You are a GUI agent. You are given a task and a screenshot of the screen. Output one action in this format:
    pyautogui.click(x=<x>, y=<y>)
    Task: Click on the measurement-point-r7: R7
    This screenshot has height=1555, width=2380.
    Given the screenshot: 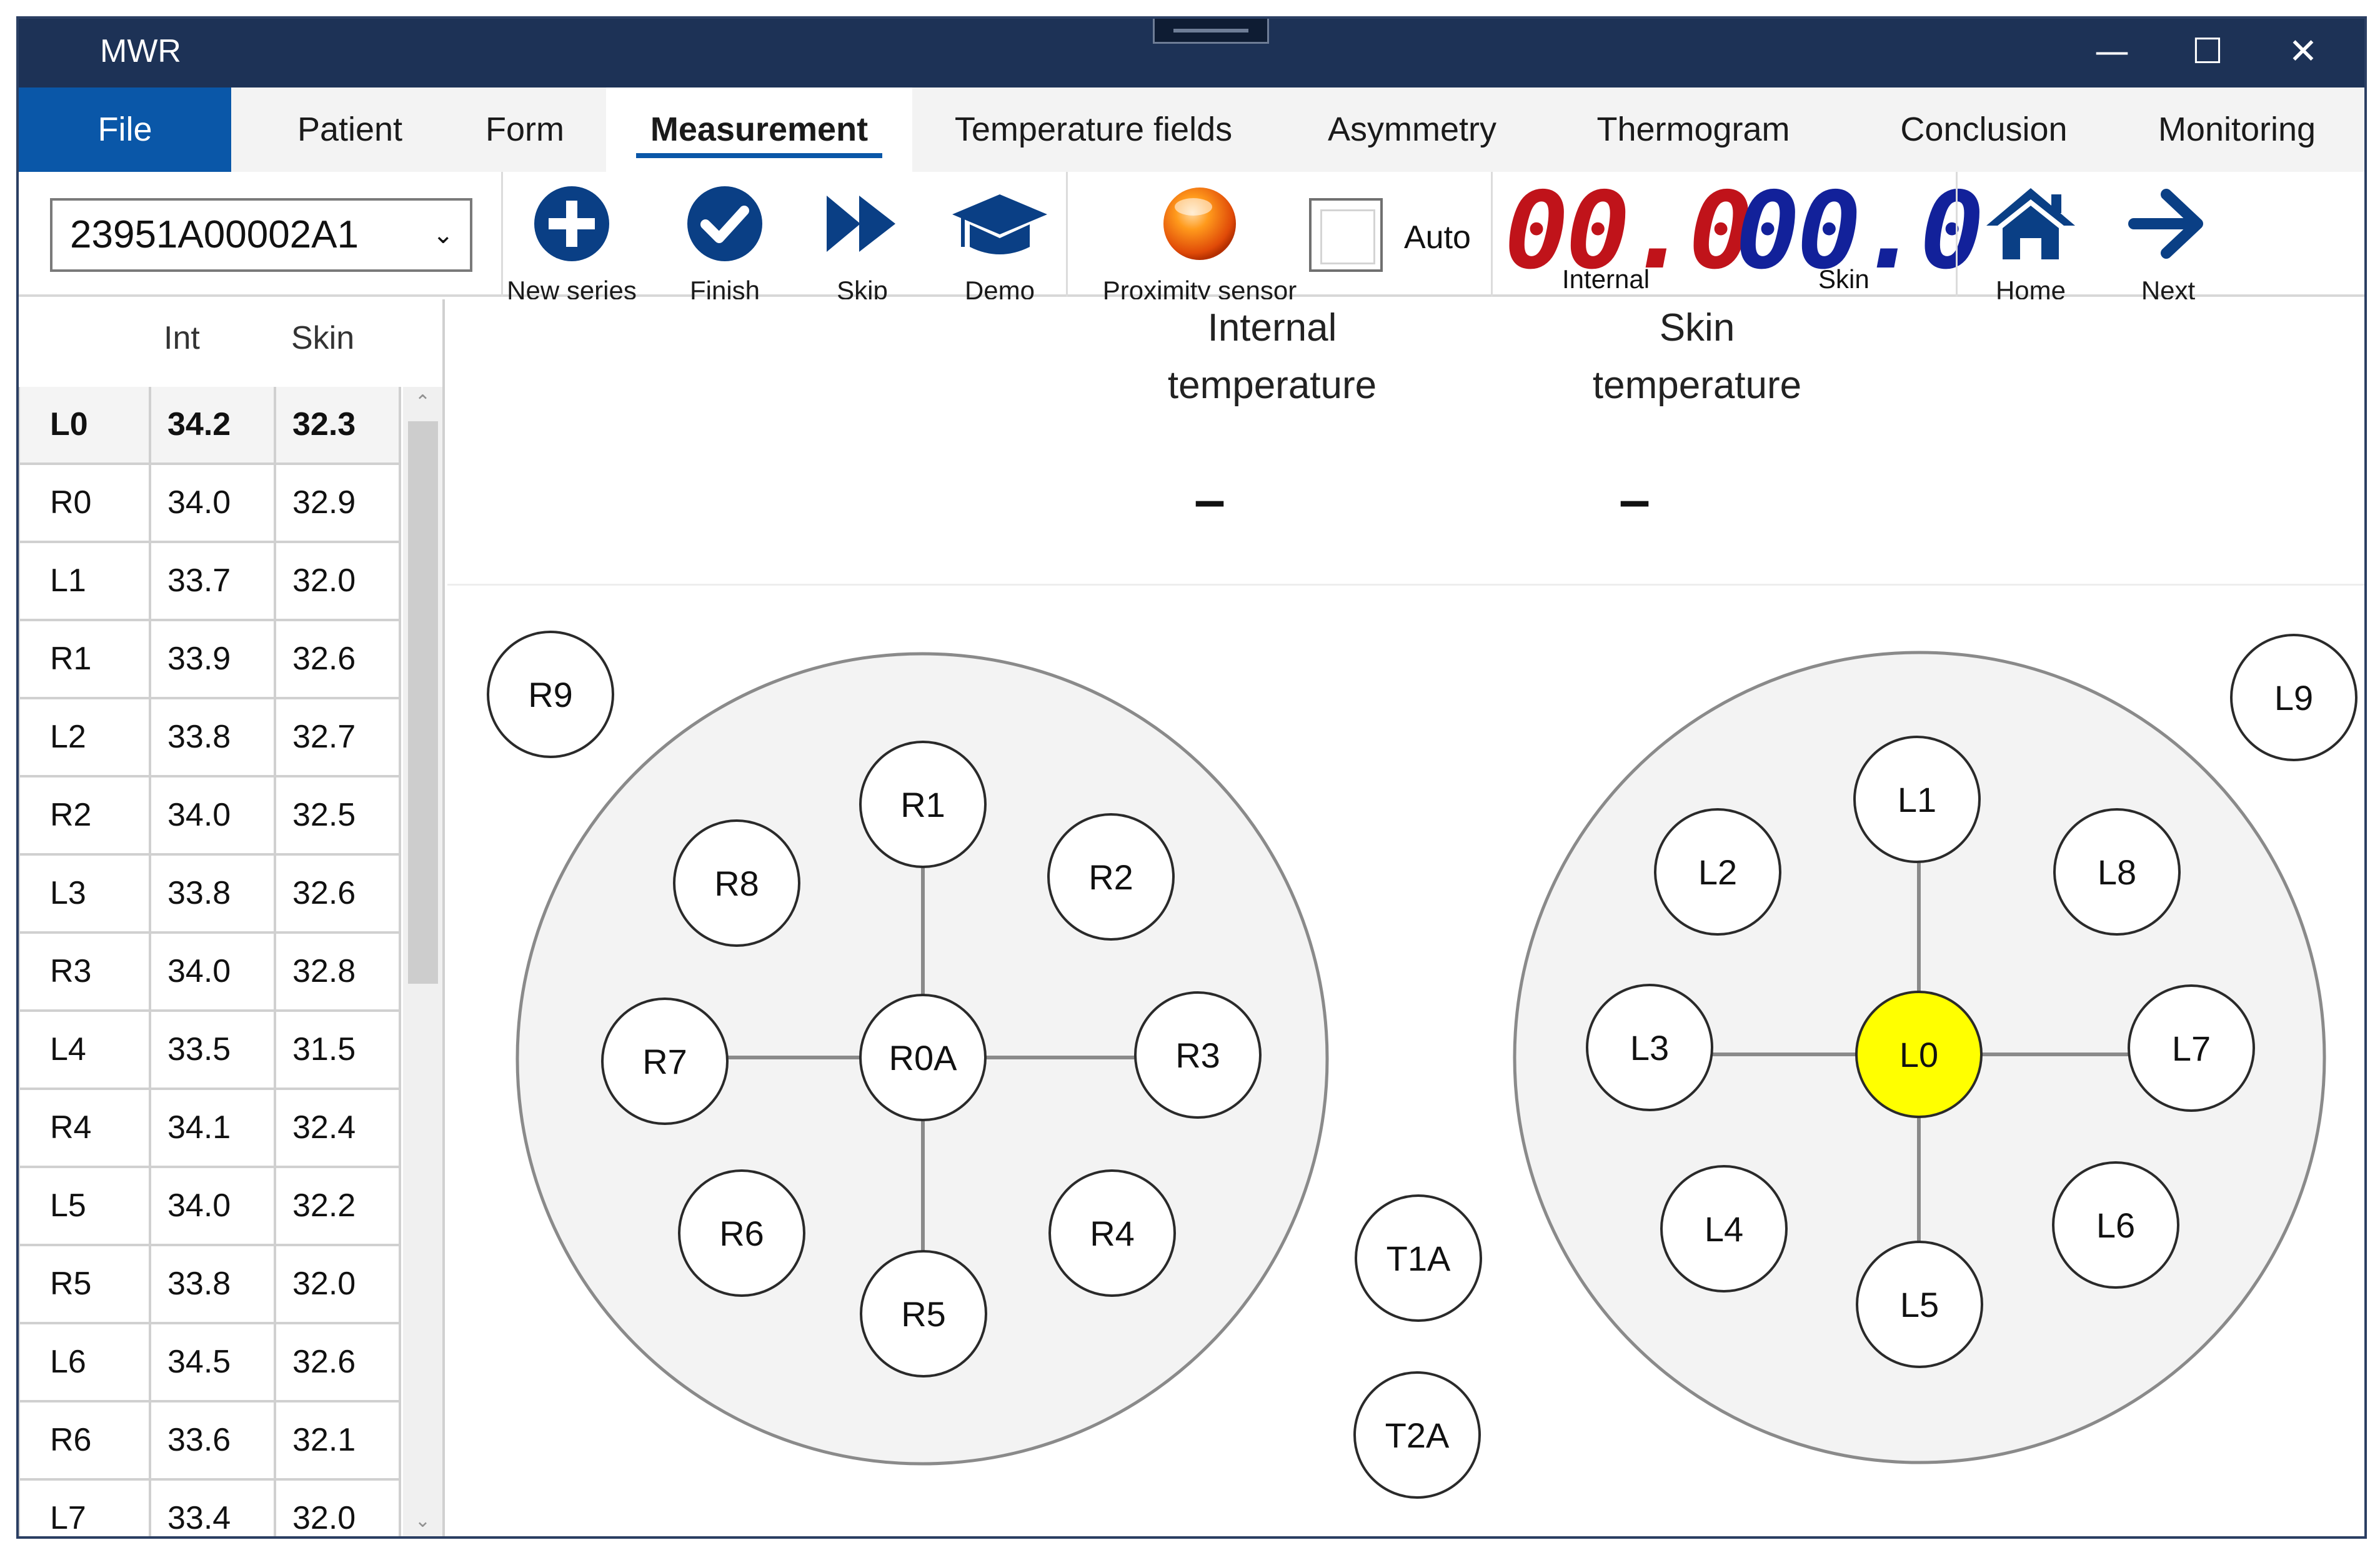 What is the action you would take?
    pyautogui.click(x=665, y=1061)
    